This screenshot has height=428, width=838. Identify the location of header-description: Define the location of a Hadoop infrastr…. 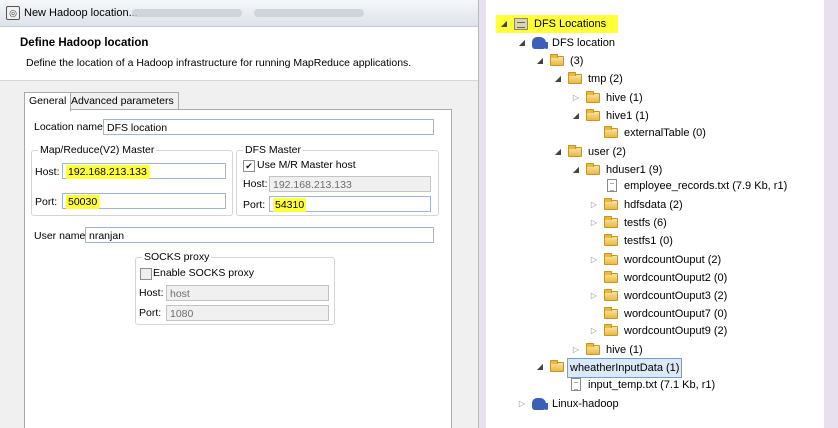
(219, 63).